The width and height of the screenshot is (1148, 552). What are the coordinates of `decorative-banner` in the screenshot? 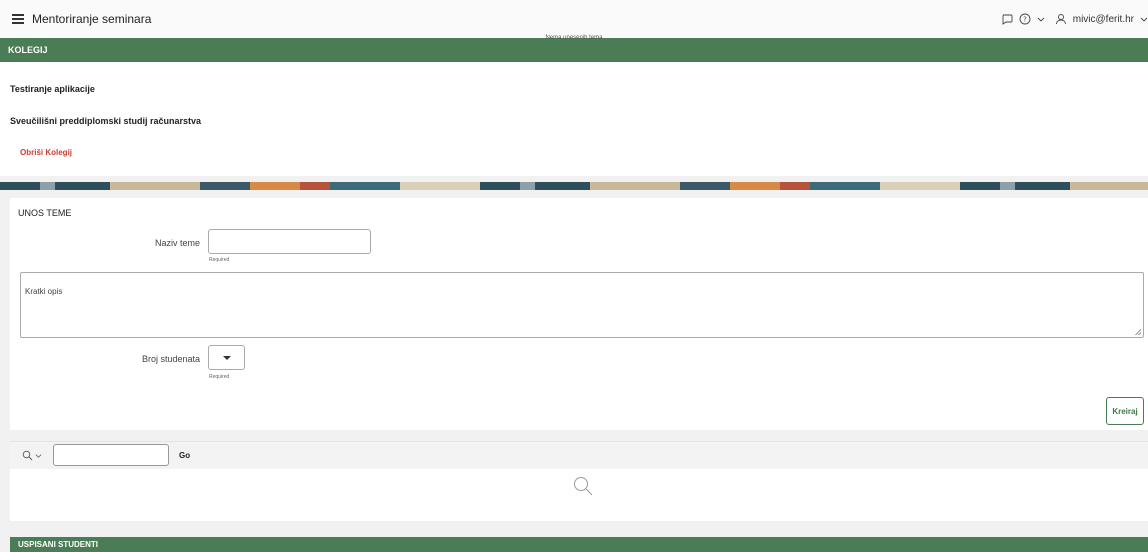 It's located at (574, 186).